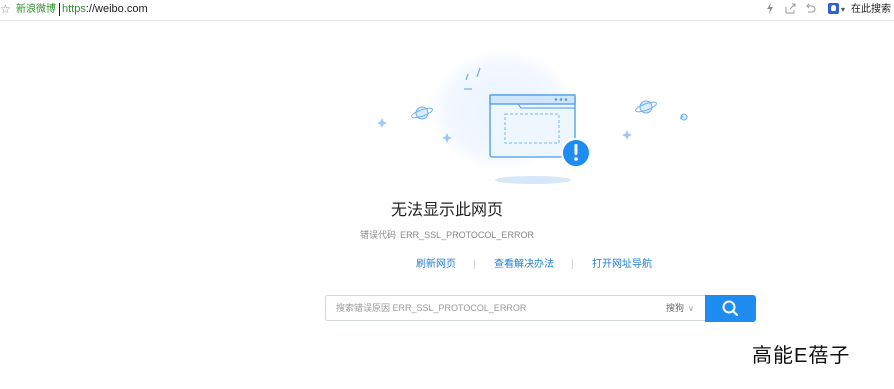 The image size is (894, 389). What do you see at coordinates (446, 210) in the screenshot?
I see `page-title: 无法显示此网页` at bounding box center [446, 210].